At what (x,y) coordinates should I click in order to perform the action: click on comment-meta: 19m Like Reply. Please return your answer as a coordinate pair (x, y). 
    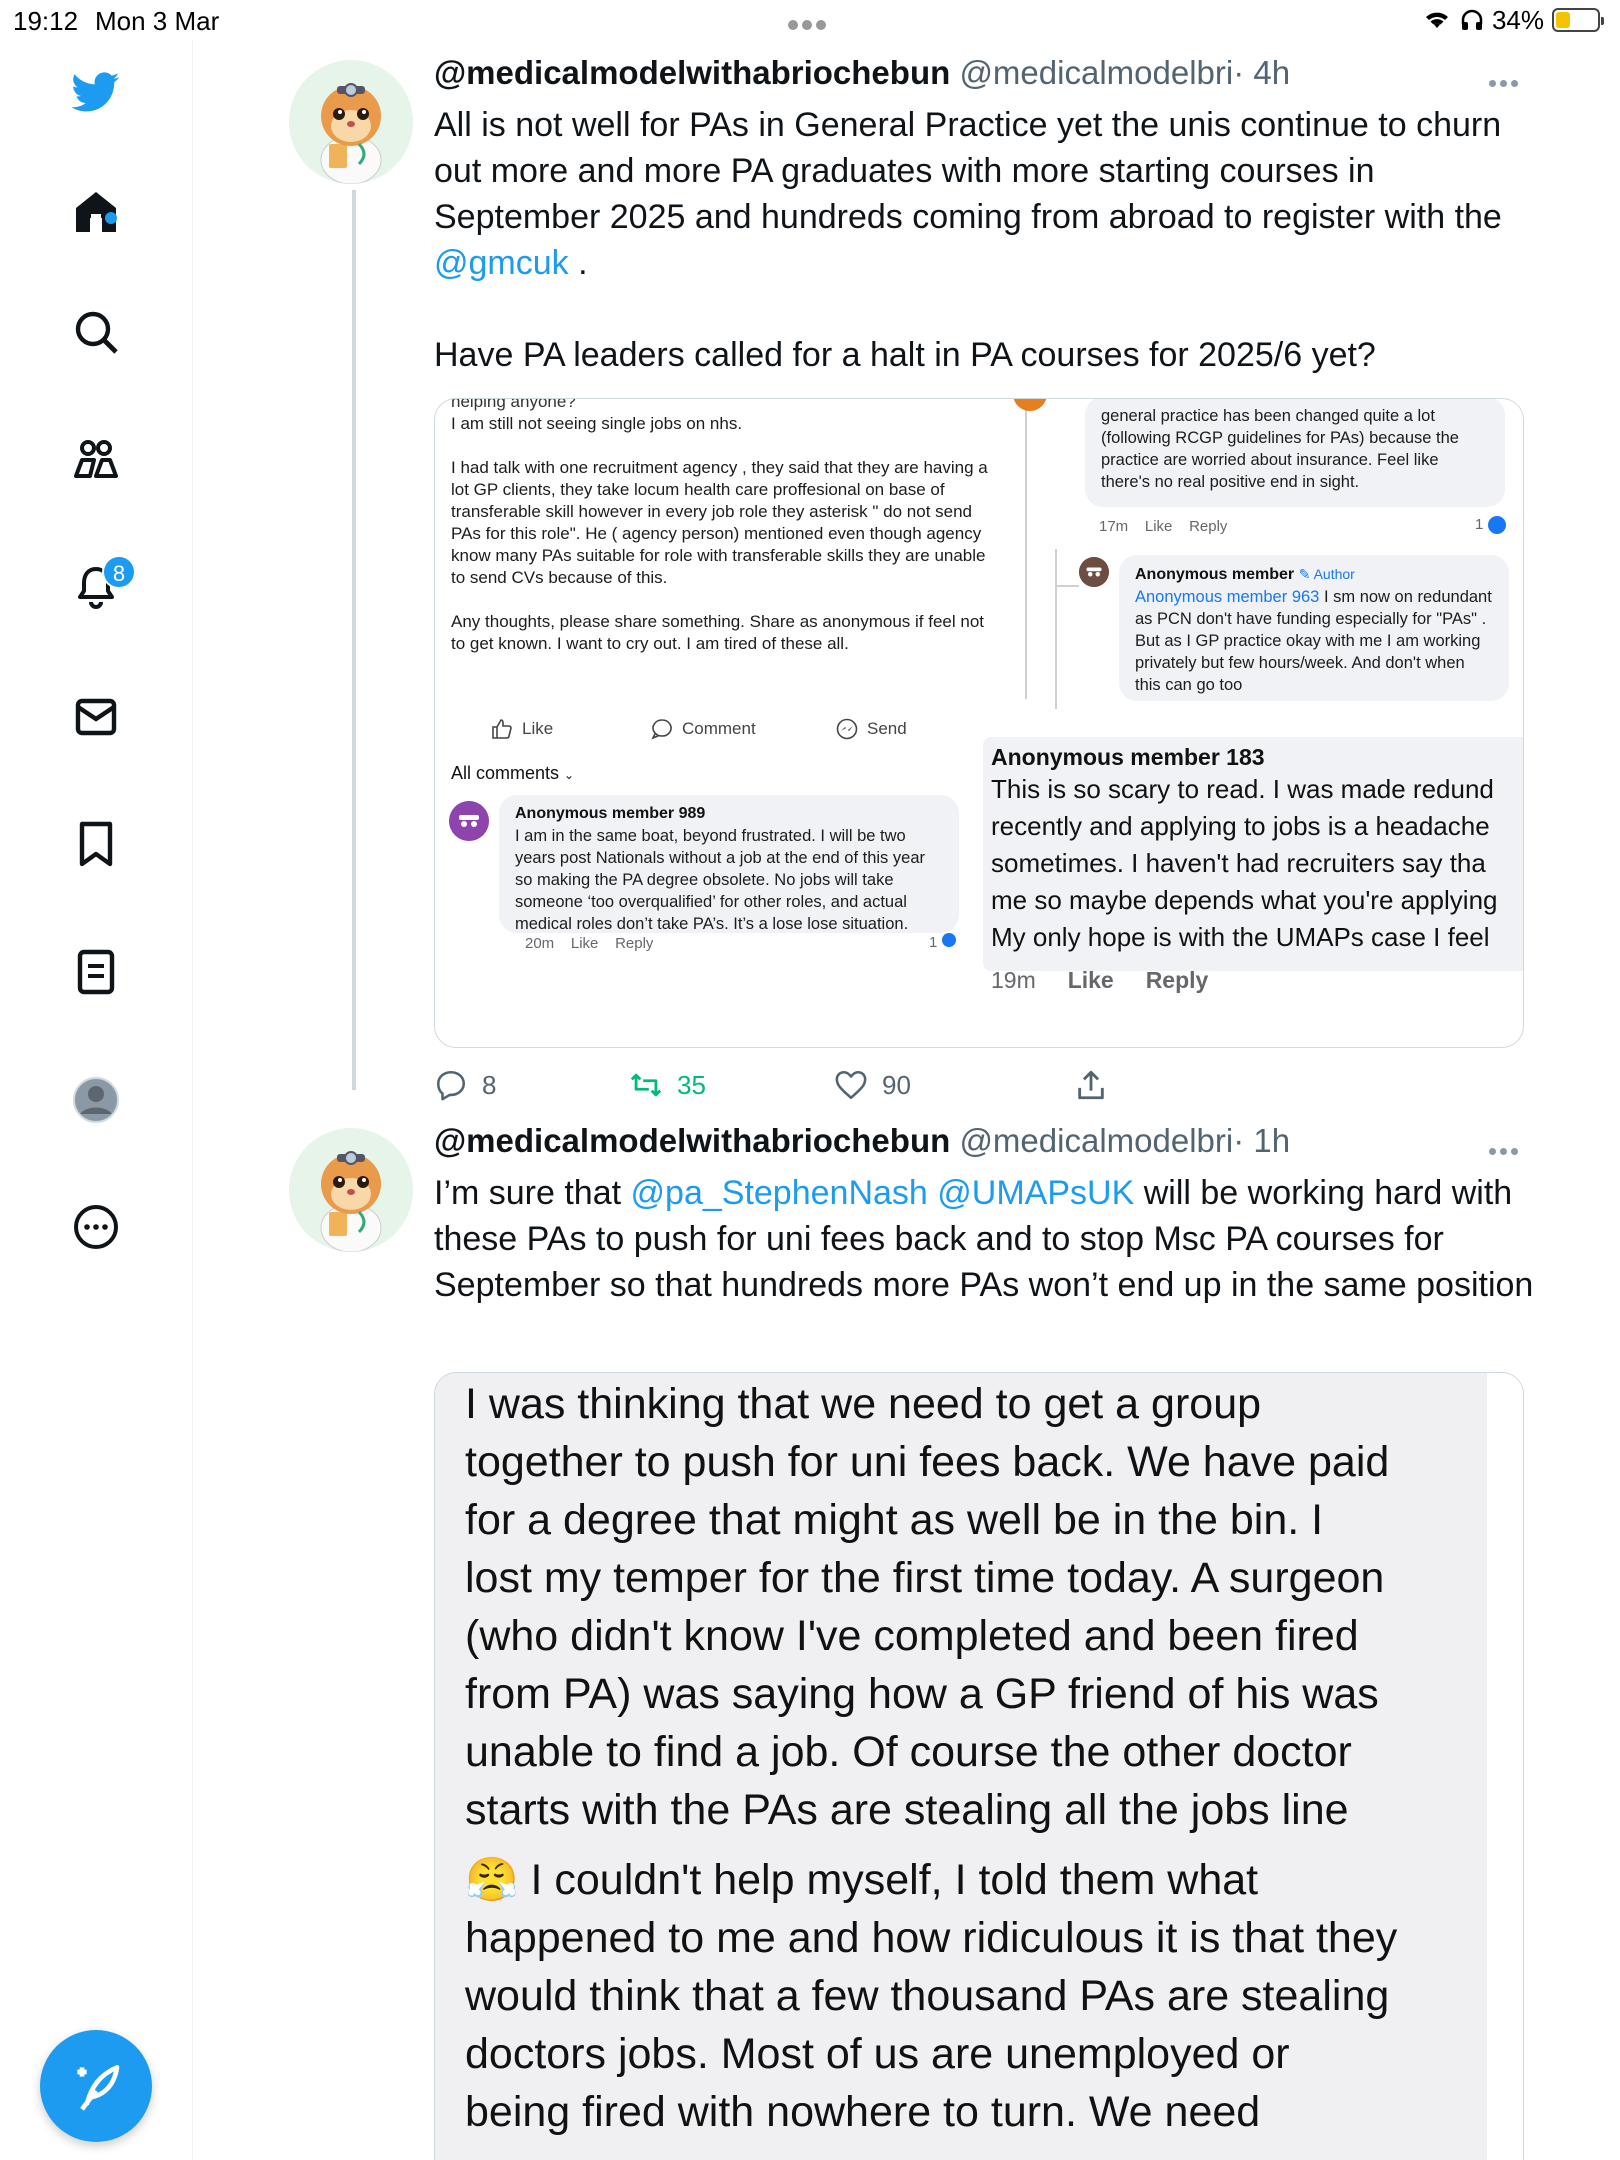
    Looking at the image, I should click on (1257, 980).